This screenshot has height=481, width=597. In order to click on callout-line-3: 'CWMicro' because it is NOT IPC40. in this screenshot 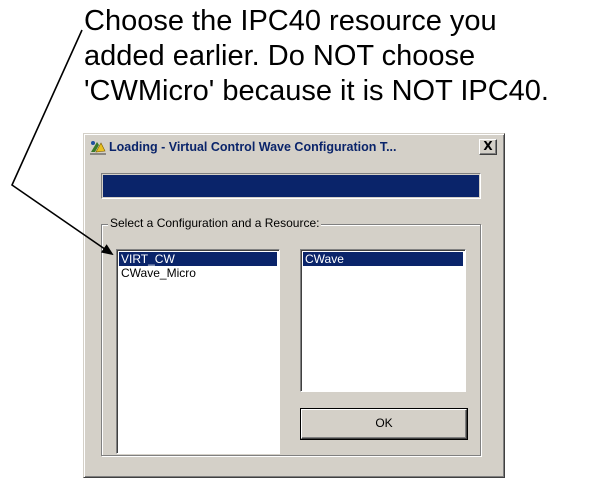, I will do `click(316, 91)`.